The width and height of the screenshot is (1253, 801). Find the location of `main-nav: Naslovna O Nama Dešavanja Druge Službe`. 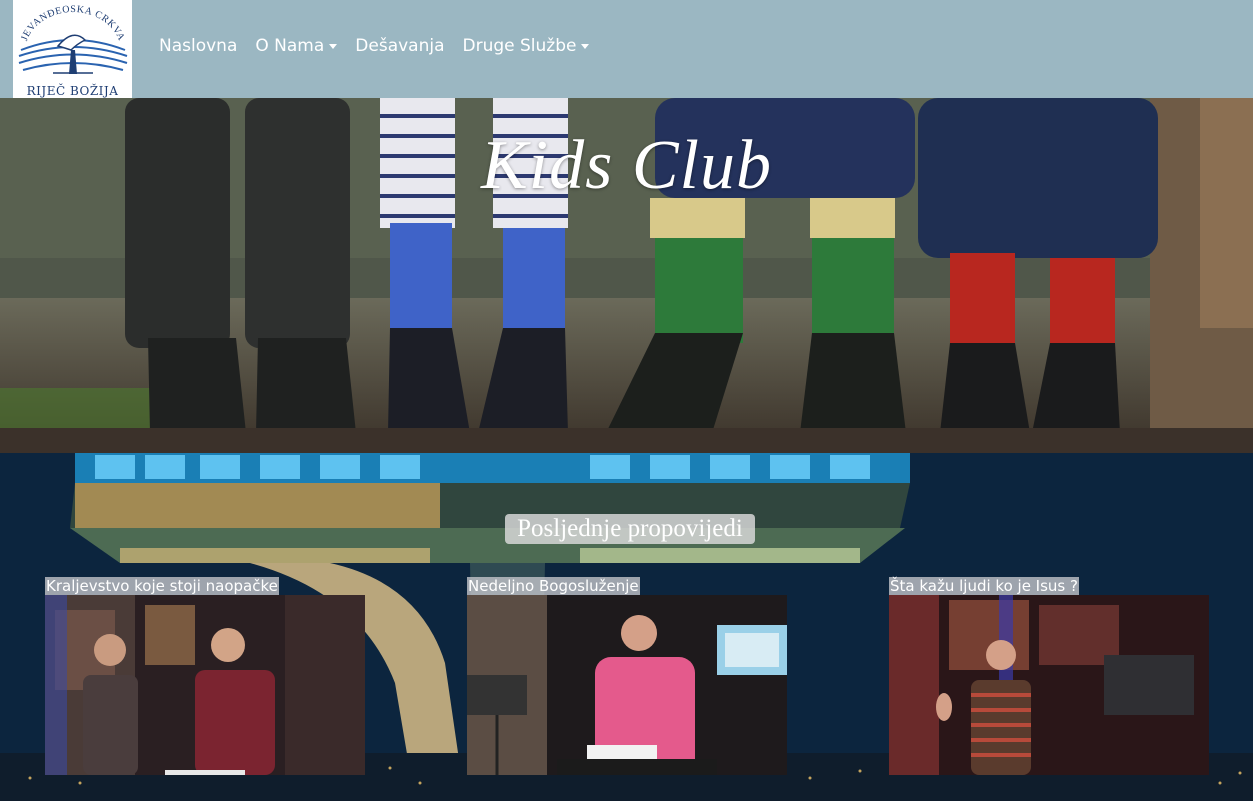

main-nav: Naslovna O Nama Dešavanja Druge Službe is located at coordinates (383, 46).